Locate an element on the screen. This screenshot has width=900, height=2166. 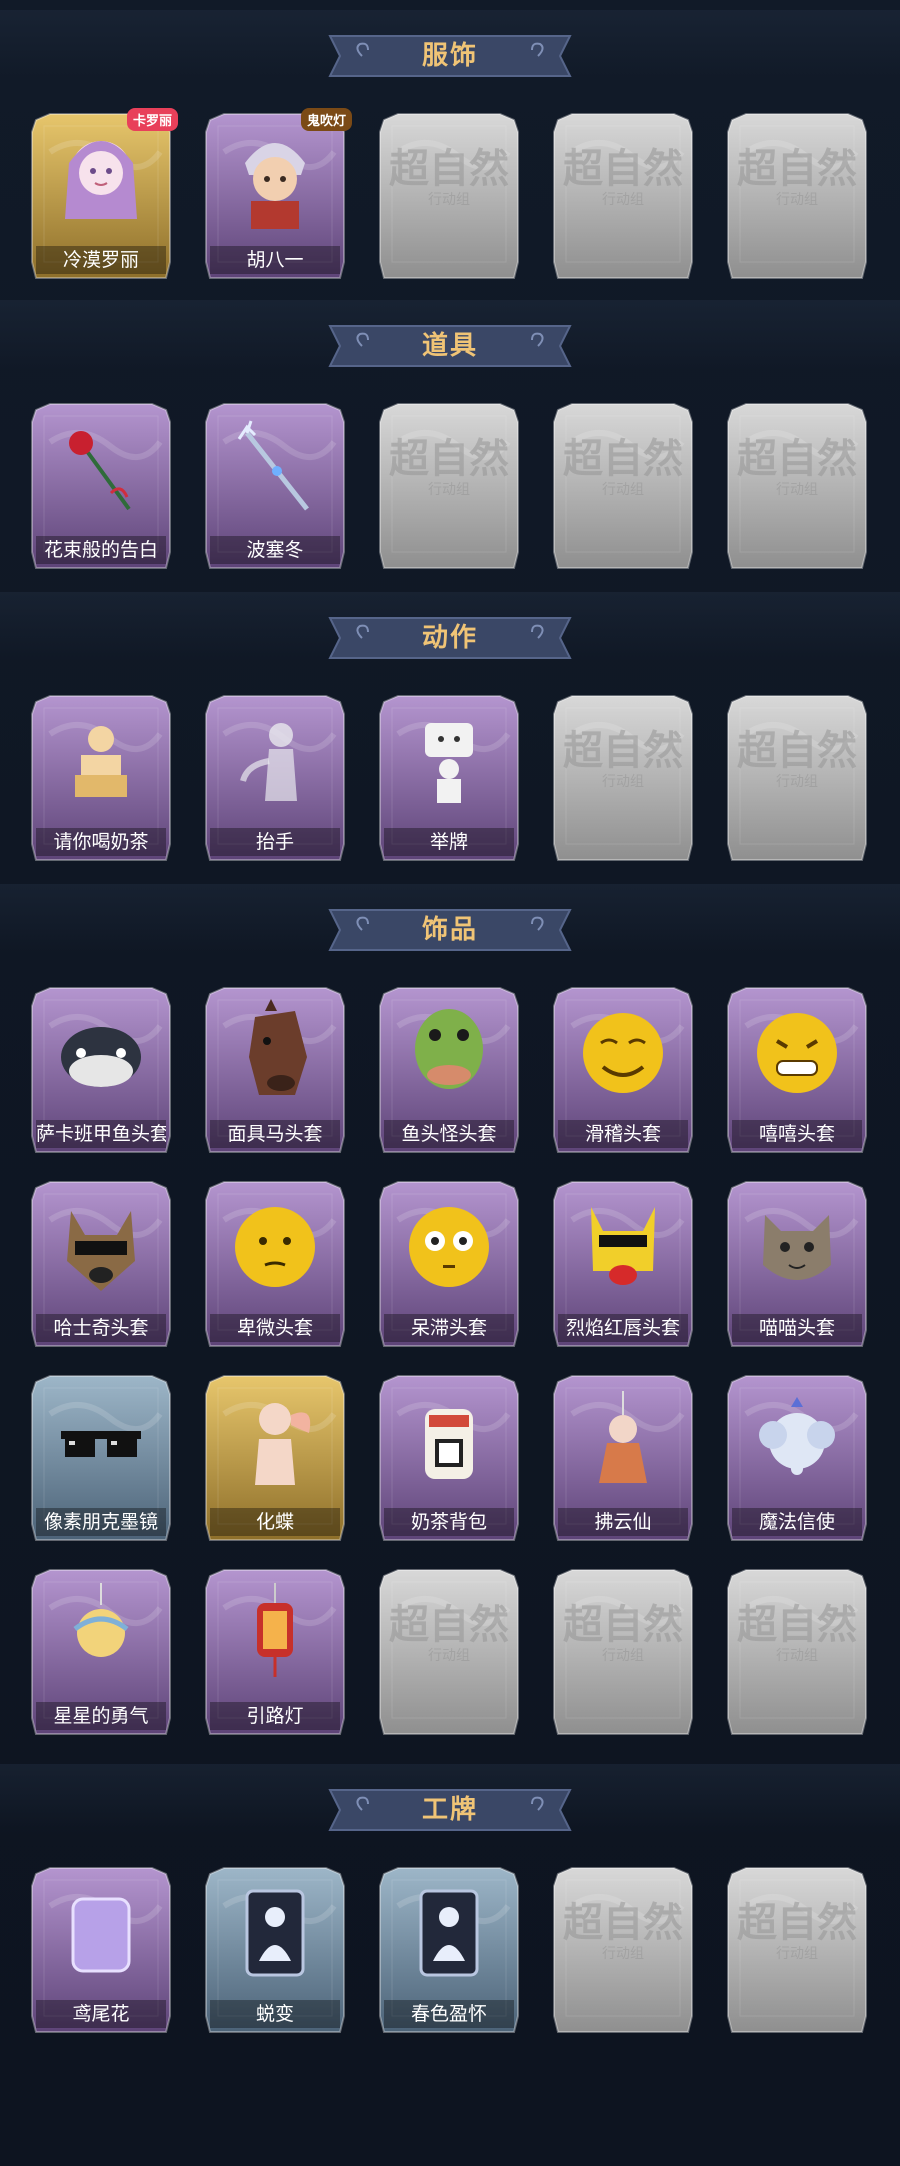
item-card: 像素朋克墨镜 is located at coordinates (101, 1460).